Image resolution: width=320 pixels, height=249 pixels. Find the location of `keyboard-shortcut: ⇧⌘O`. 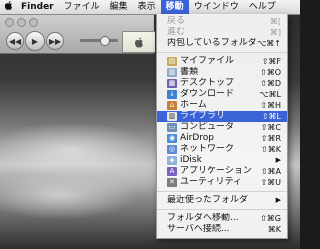

keyboard-shortcut: ⇧⌘O is located at coordinates (270, 72).